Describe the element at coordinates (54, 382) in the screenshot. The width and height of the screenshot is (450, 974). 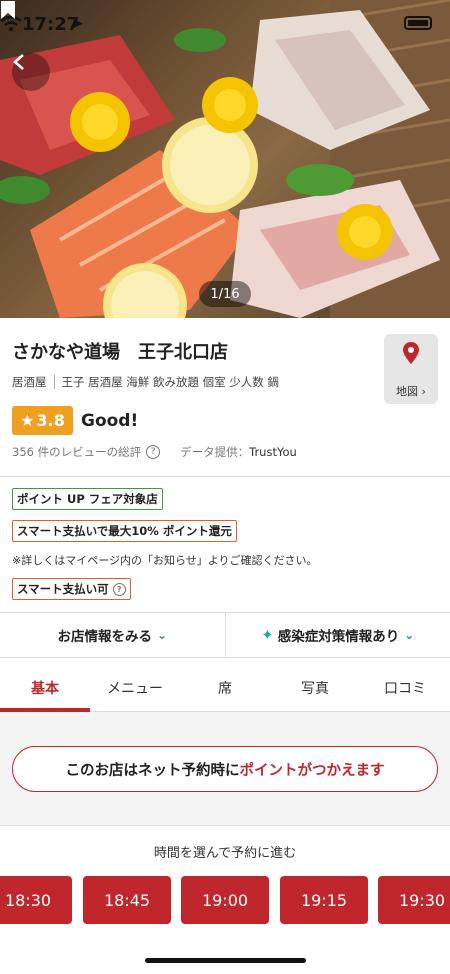
I see `separator` at that location.